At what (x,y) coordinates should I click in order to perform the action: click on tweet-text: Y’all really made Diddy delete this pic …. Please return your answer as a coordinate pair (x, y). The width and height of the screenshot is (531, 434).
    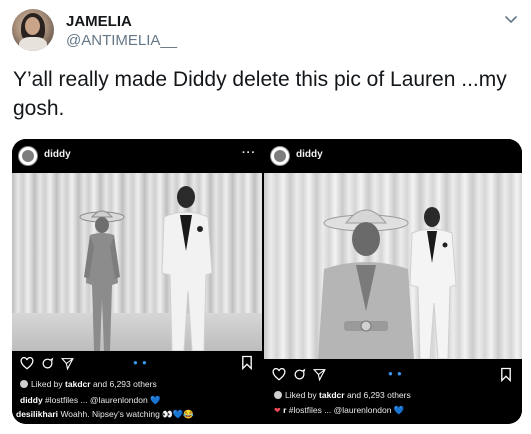
    Looking at the image, I should click on (260, 94).